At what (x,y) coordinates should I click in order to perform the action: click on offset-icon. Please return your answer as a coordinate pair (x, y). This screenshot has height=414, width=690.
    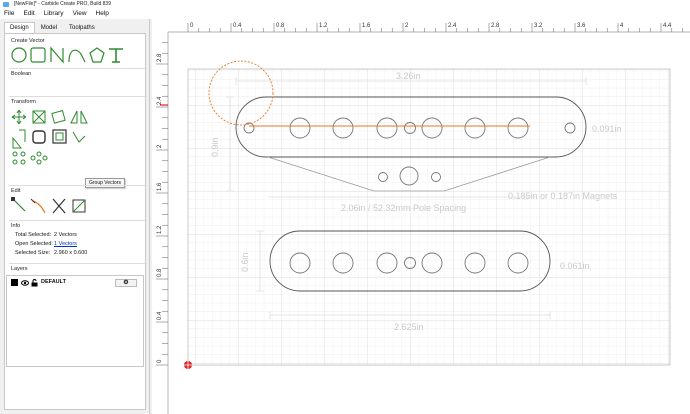
    Looking at the image, I should click on (39, 137).